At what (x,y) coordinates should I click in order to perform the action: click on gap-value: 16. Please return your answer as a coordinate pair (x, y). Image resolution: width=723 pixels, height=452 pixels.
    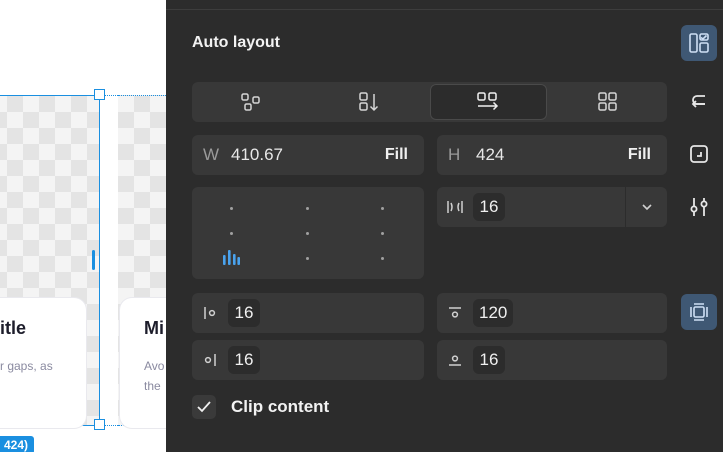
    Looking at the image, I should click on (489, 207).